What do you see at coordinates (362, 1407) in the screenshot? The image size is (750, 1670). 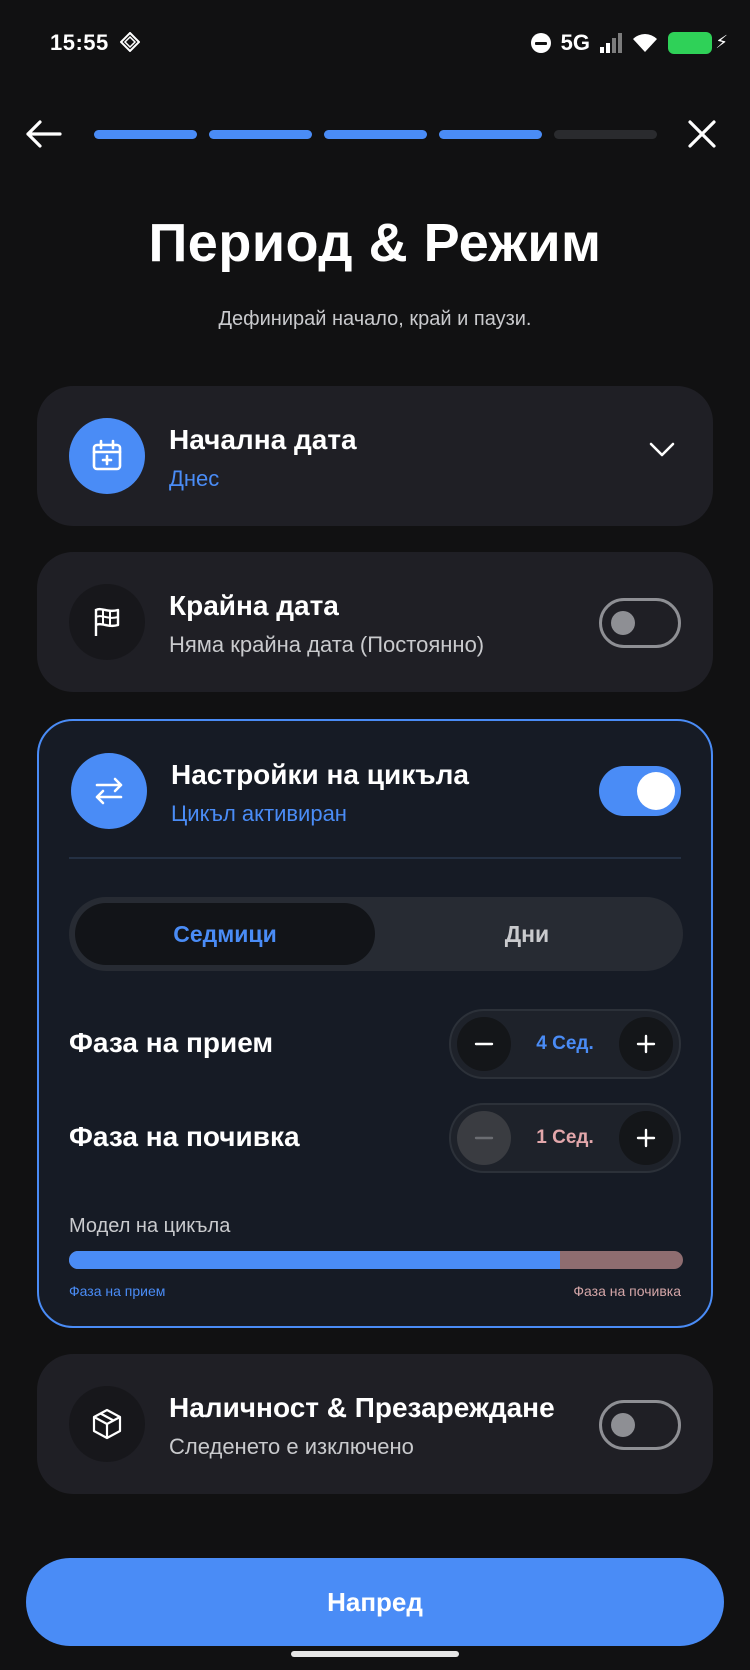 I see `stock-title: Наличност & Презареждане` at bounding box center [362, 1407].